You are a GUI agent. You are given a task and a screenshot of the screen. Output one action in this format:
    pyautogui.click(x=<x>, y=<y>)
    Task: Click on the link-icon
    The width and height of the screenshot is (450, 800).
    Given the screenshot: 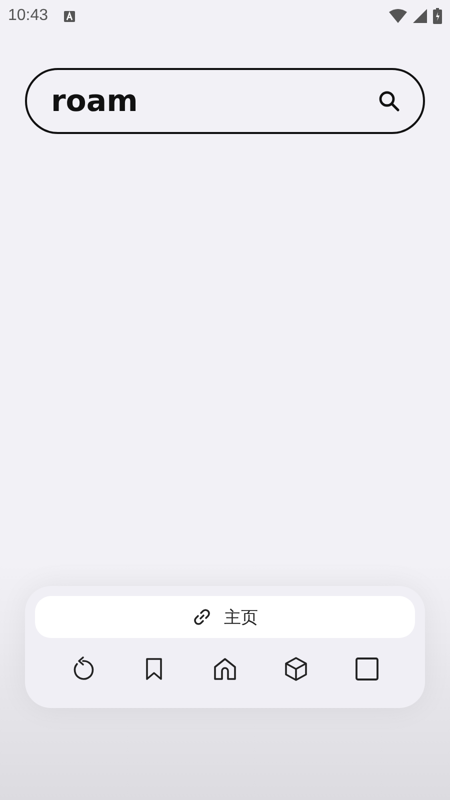 What is the action you would take?
    pyautogui.click(x=202, y=617)
    